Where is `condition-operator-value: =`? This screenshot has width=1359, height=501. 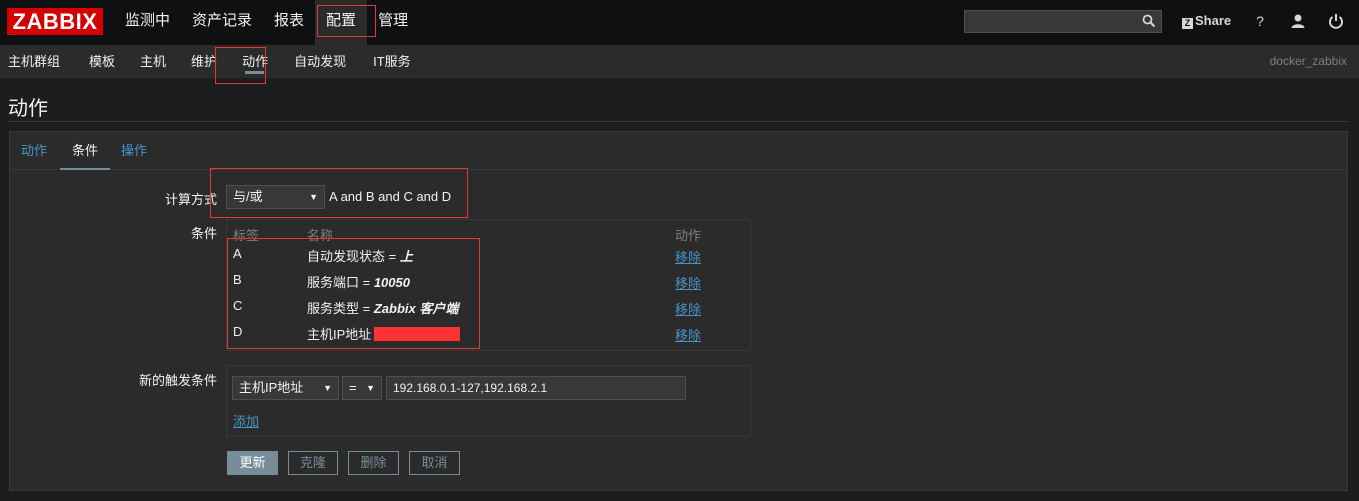
condition-operator-value: = is located at coordinates (353, 387).